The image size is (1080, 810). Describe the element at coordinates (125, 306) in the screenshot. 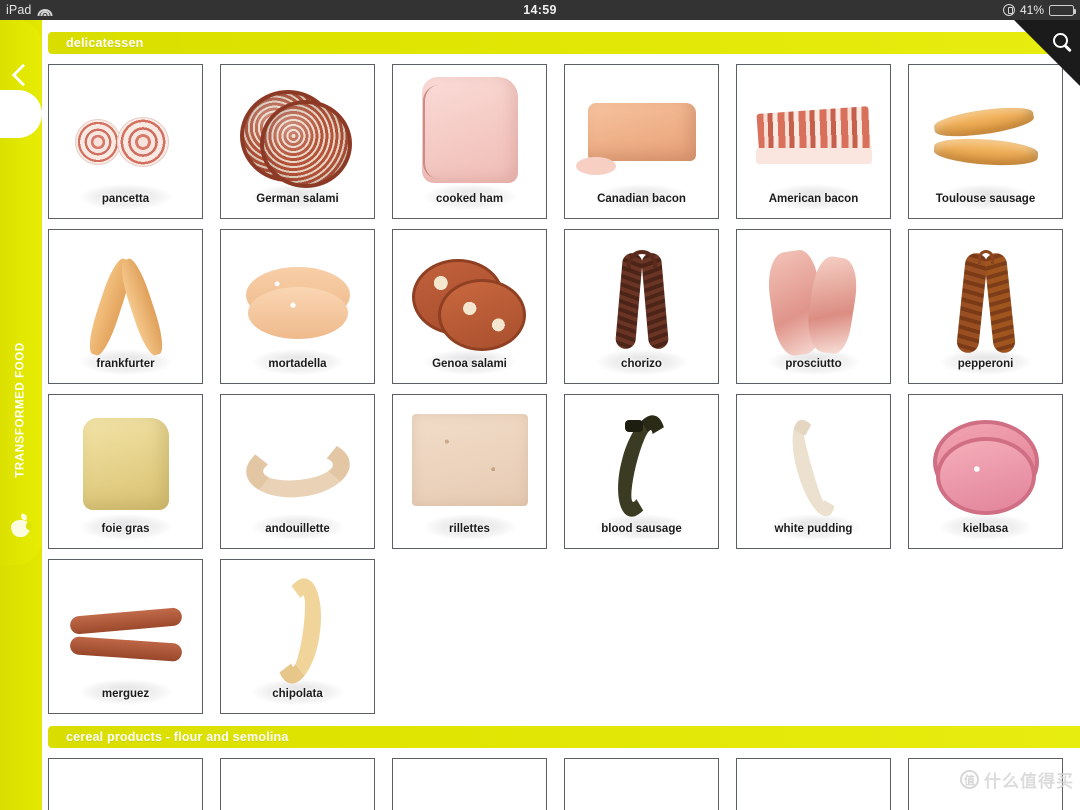

I see `food-card: frankfurter` at that location.